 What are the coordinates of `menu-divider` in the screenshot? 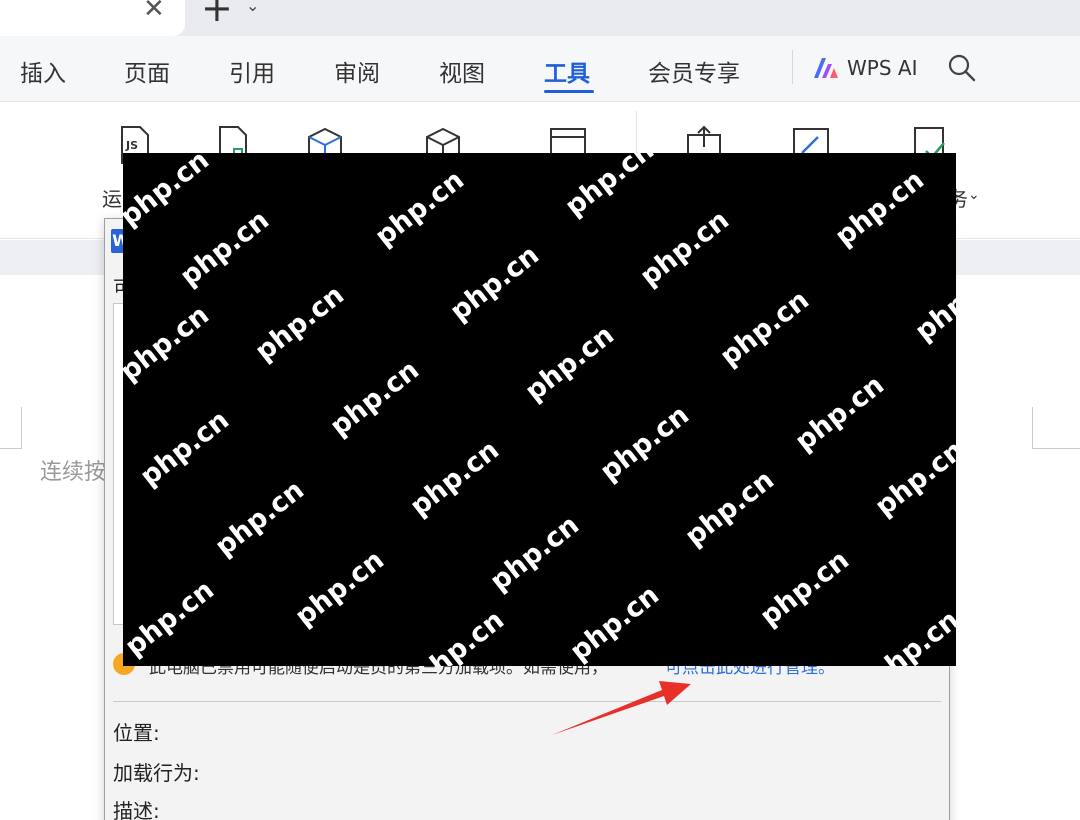 It's located at (792, 67).